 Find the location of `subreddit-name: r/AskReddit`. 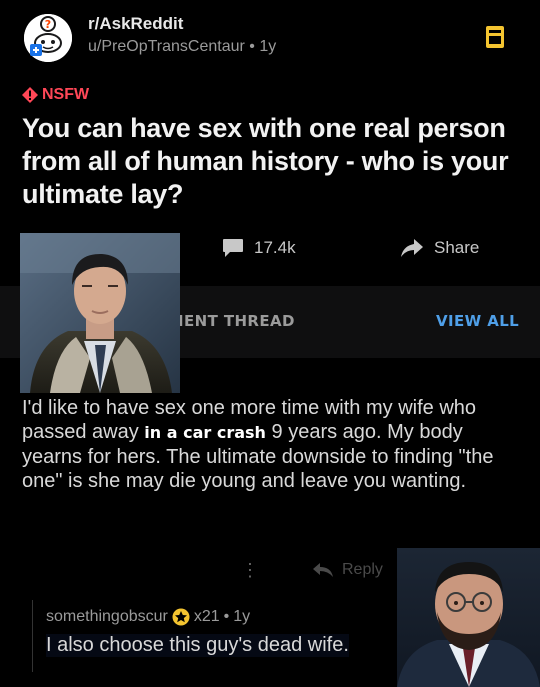

subreddit-name: r/AskReddit is located at coordinates (135, 24).